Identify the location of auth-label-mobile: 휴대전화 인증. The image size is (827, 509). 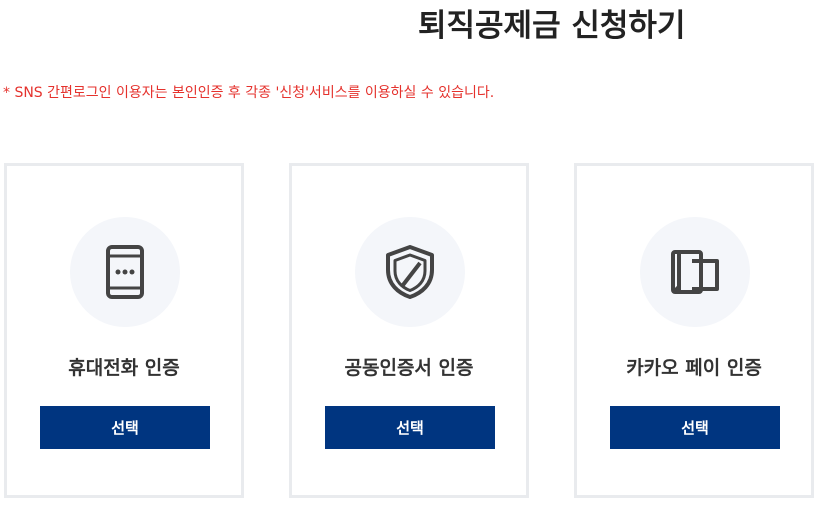
(124, 368).